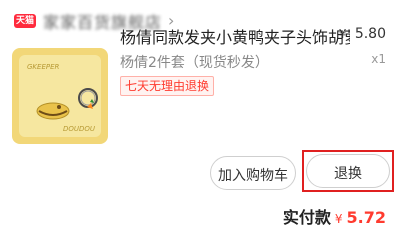 The image size is (400, 243). What do you see at coordinates (167, 86) in the screenshot?
I see `return-policy-badge: 七天无理由退换` at bounding box center [167, 86].